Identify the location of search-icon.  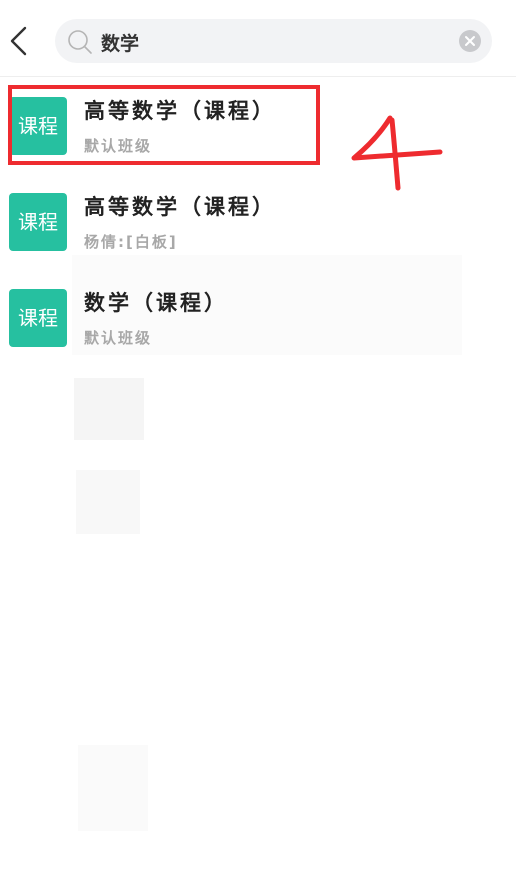
(80, 42).